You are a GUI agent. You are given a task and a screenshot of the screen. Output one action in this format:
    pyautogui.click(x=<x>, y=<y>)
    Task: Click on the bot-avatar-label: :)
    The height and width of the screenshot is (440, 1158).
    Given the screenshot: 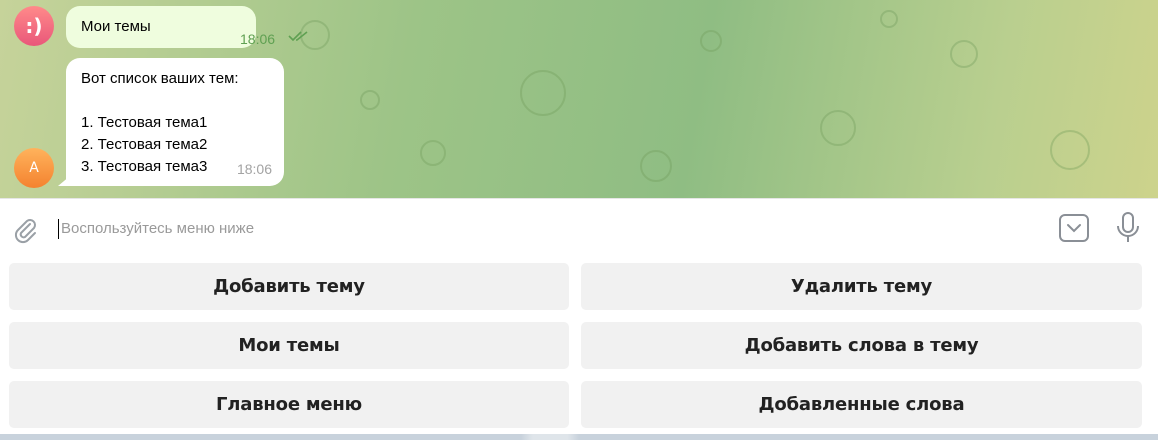 What is the action you would take?
    pyautogui.click(x=34, y=26)
    